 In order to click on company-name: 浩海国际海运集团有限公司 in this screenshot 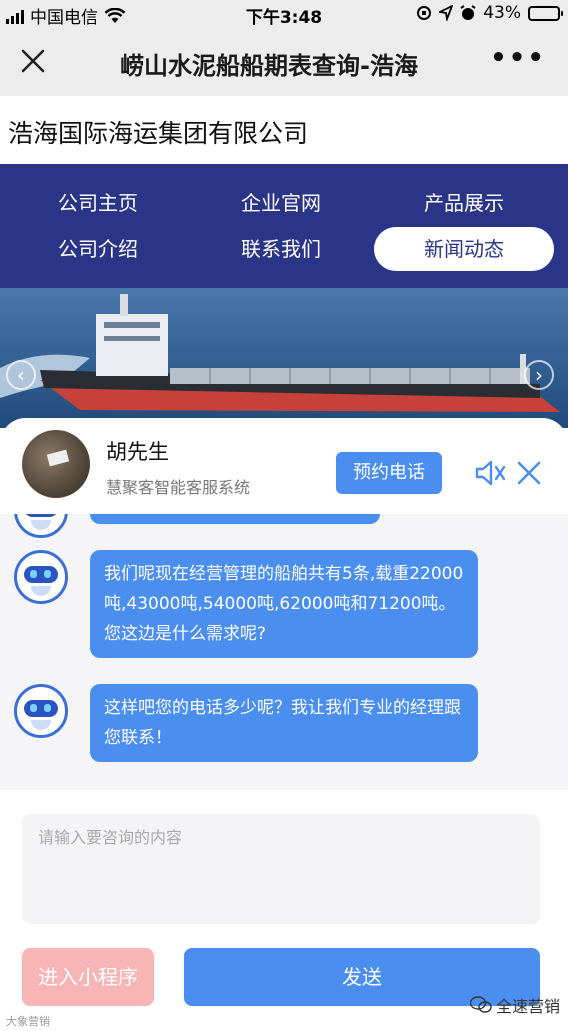, I will do `click(158, 133)`.